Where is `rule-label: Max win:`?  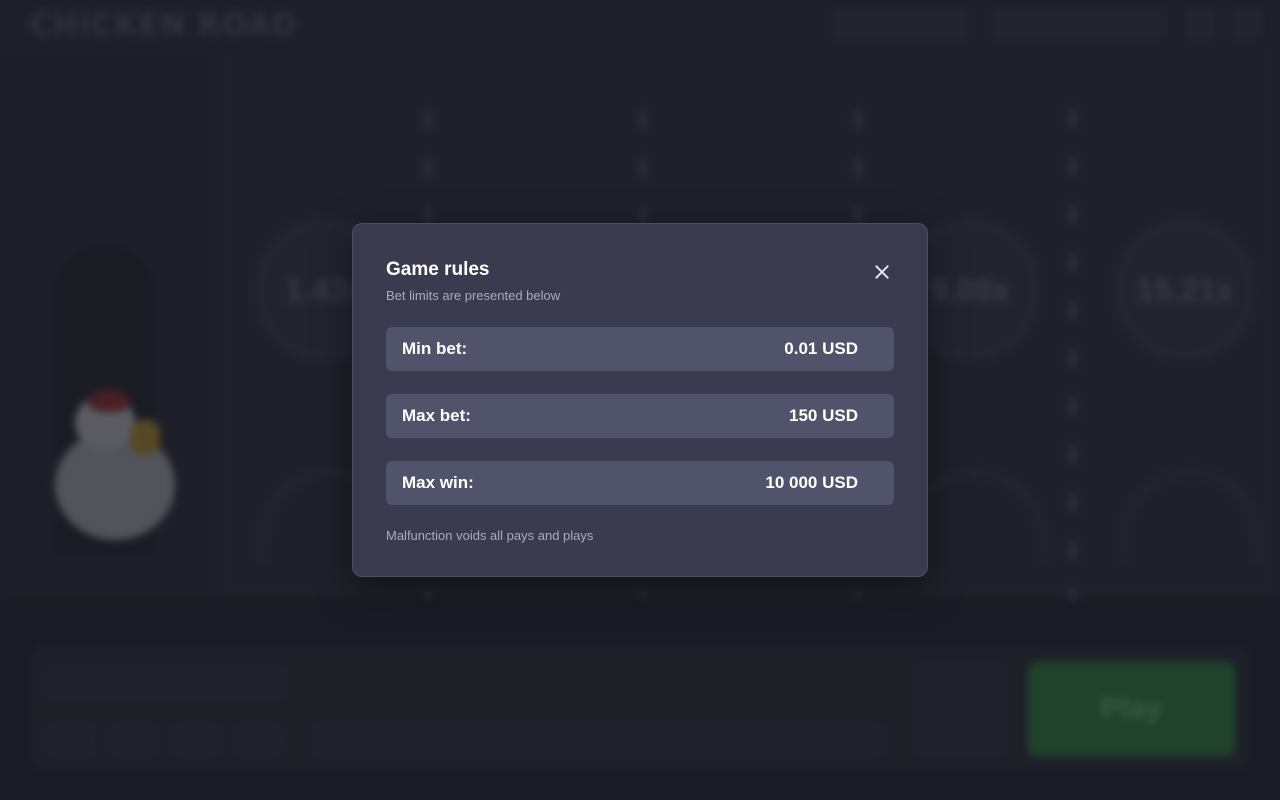
rule-label: Max win: is located at coordinates (438, 482).